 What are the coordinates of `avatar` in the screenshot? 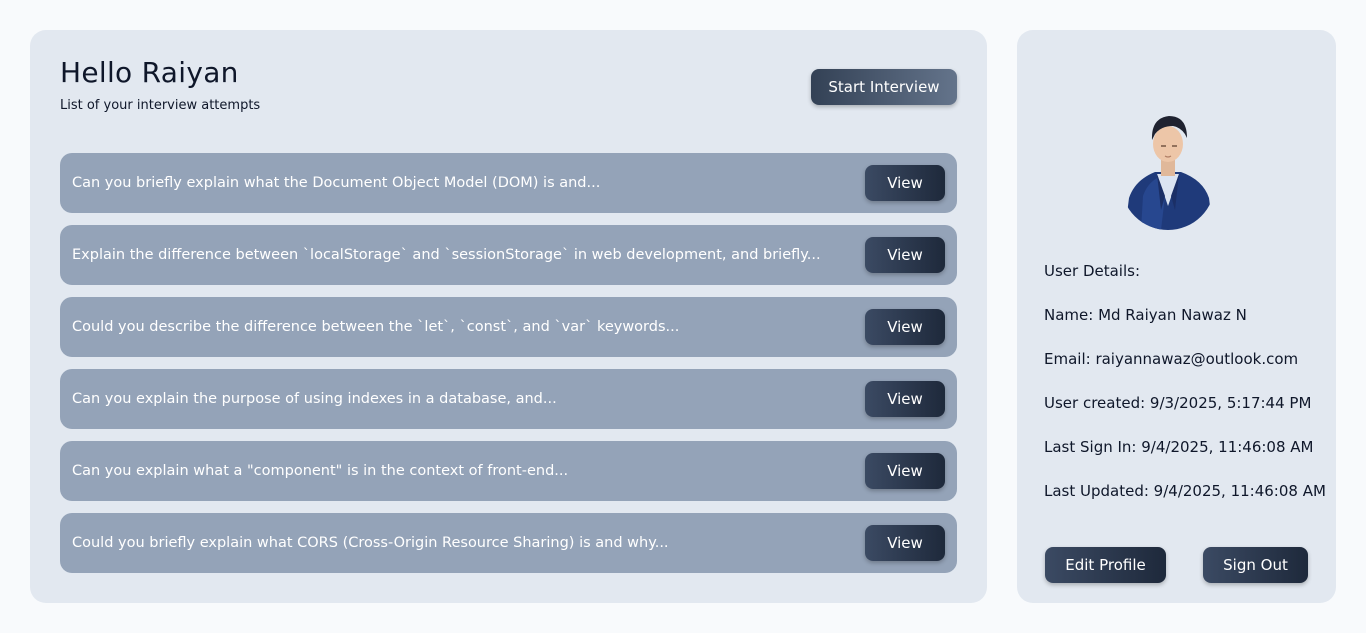 It's located at (1168, 165).